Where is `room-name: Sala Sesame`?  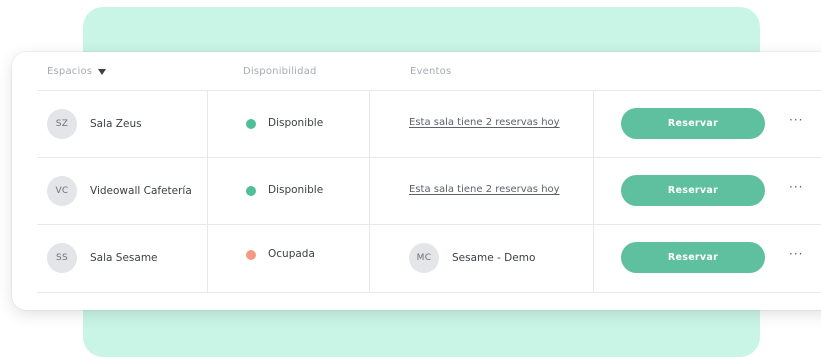 room-name: Sala Sesame is located at coordinates (124, 258).